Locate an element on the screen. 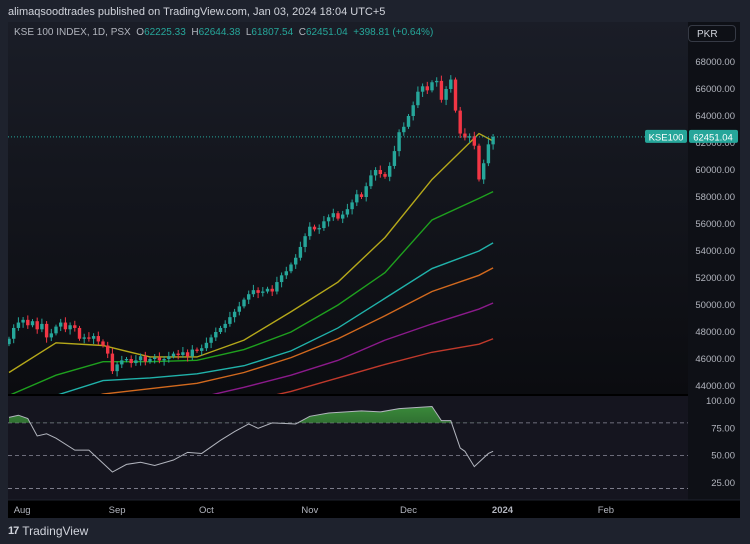 Image resolution: width=750 pixels, height=544 pixels. open-label: O is located at coordinates (140, 32).